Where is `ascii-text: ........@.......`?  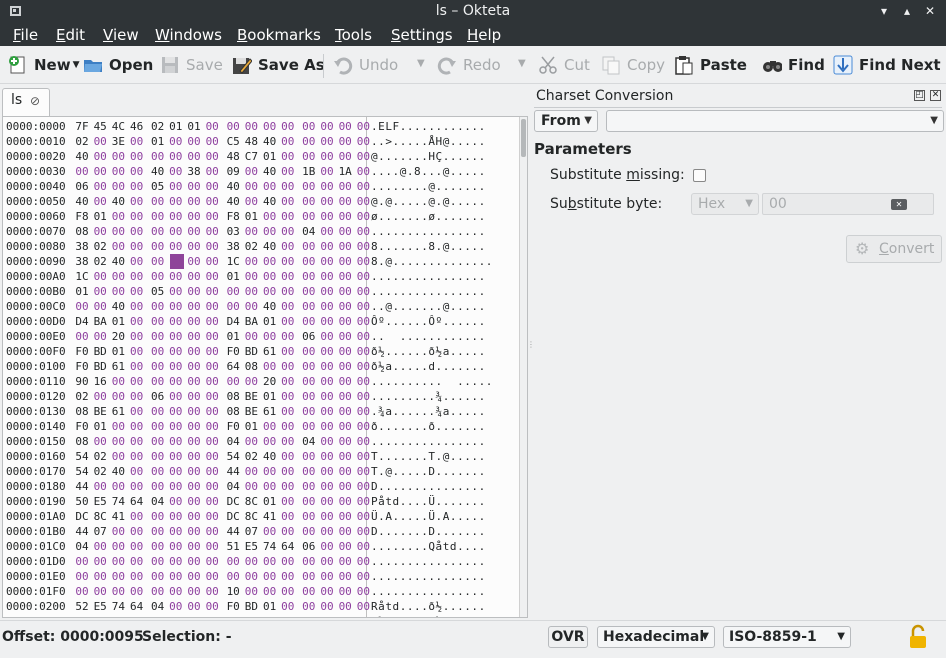
ascii-text: ........@....... is located at coordinates (428, 186).